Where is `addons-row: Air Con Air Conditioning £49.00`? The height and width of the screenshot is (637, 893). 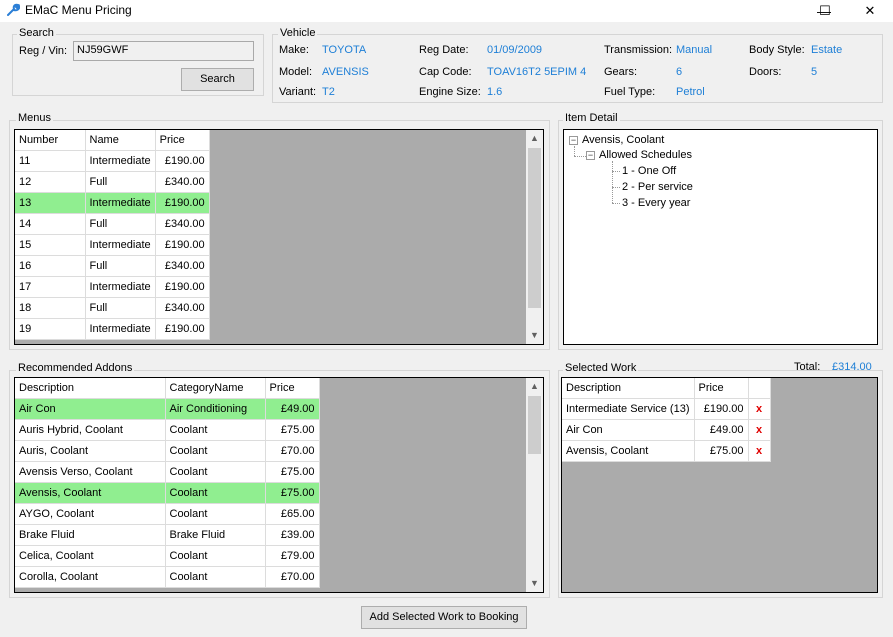
addons-row: Air Con Air Conditioning £49.00 is located at coordinates (167, 409).